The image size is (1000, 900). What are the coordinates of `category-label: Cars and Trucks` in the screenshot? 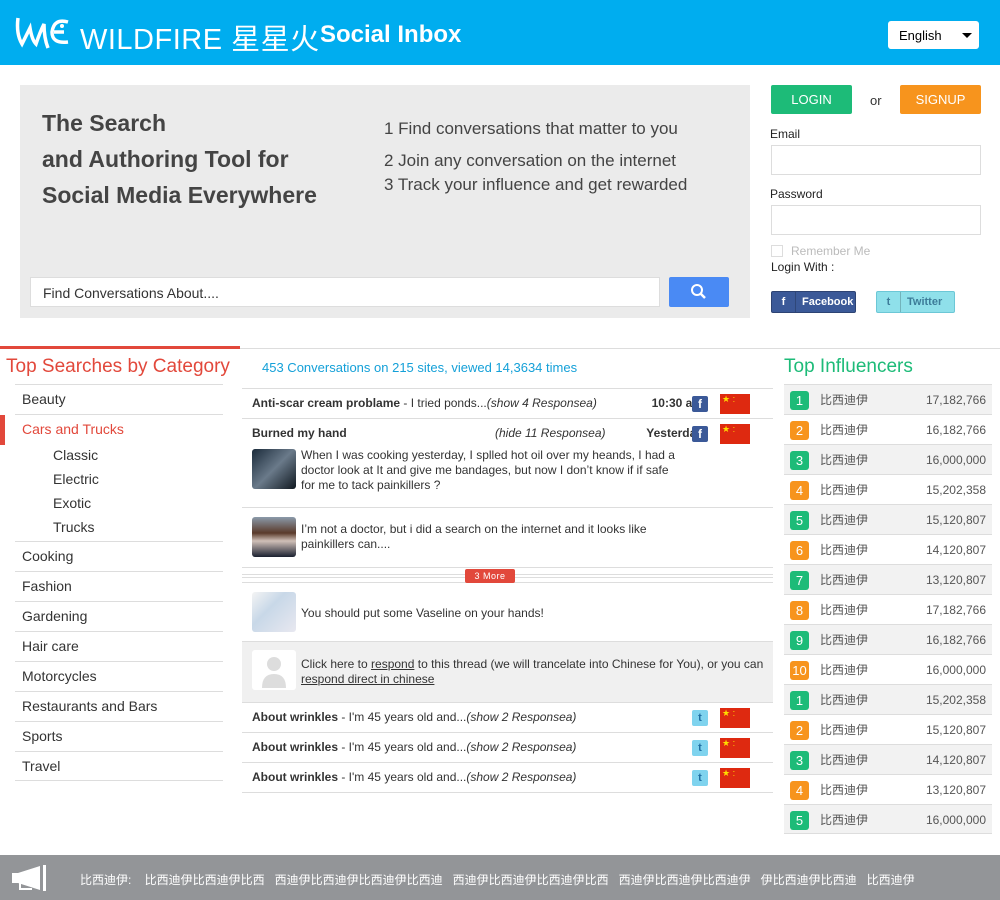 It's located at (73, 429).